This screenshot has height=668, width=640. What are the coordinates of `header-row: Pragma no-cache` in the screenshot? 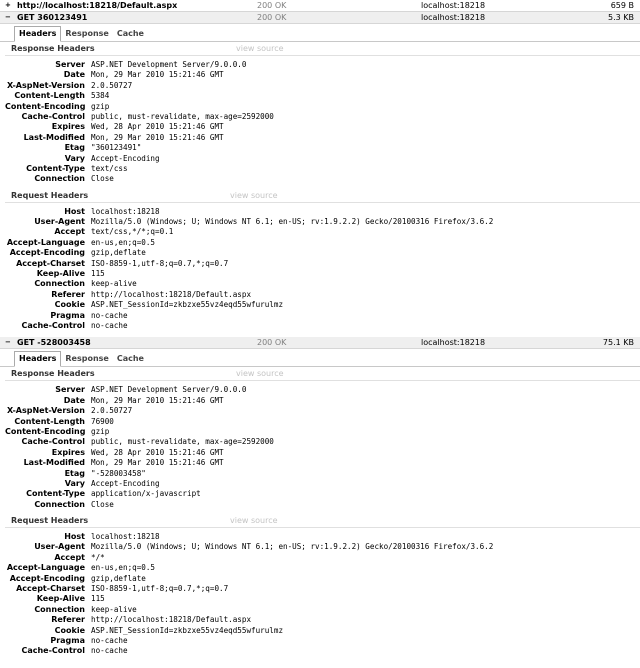 It's located at (322, 316).